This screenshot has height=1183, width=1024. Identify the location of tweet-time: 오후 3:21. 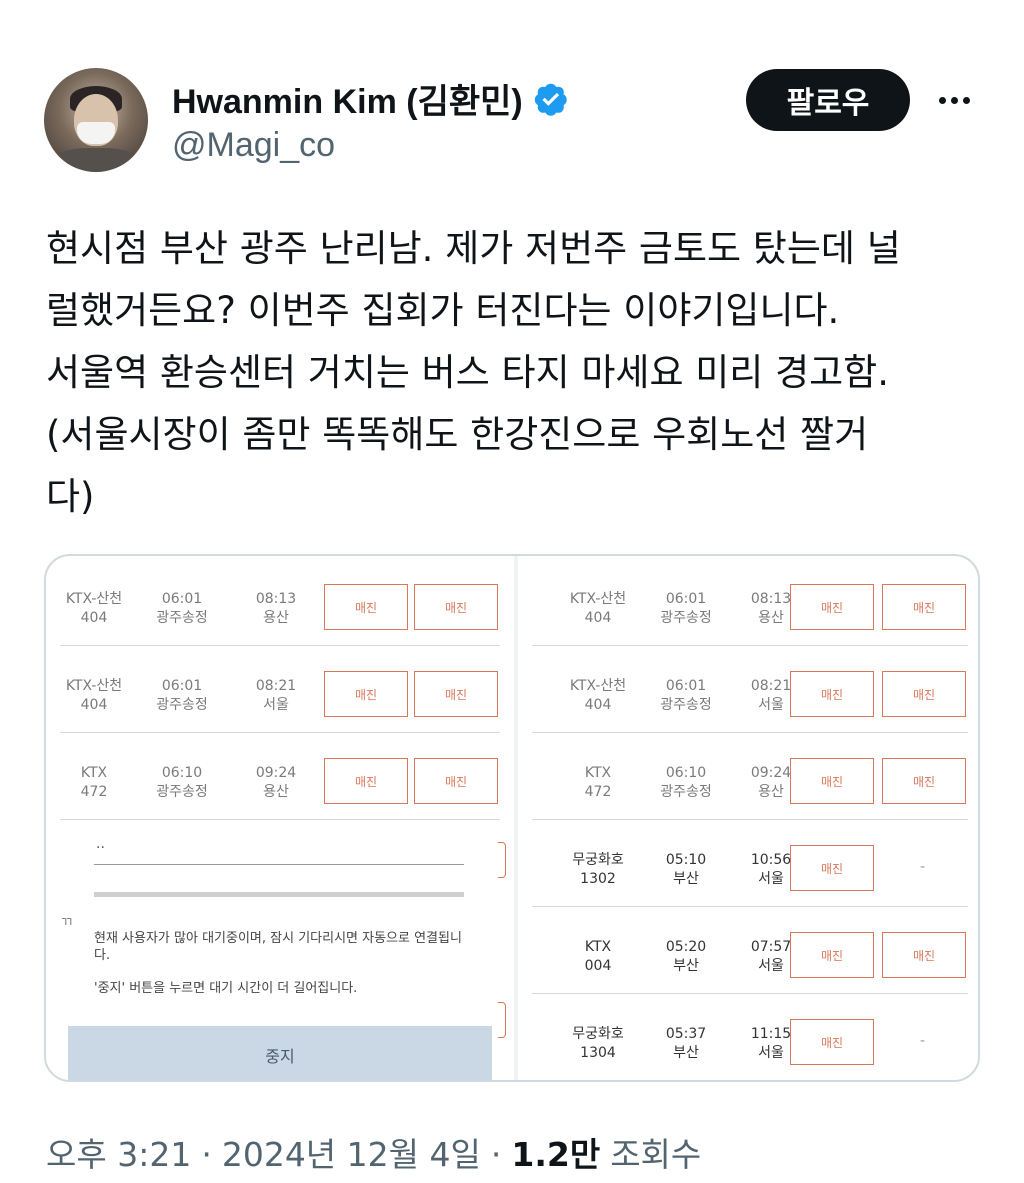
(118, 1152).